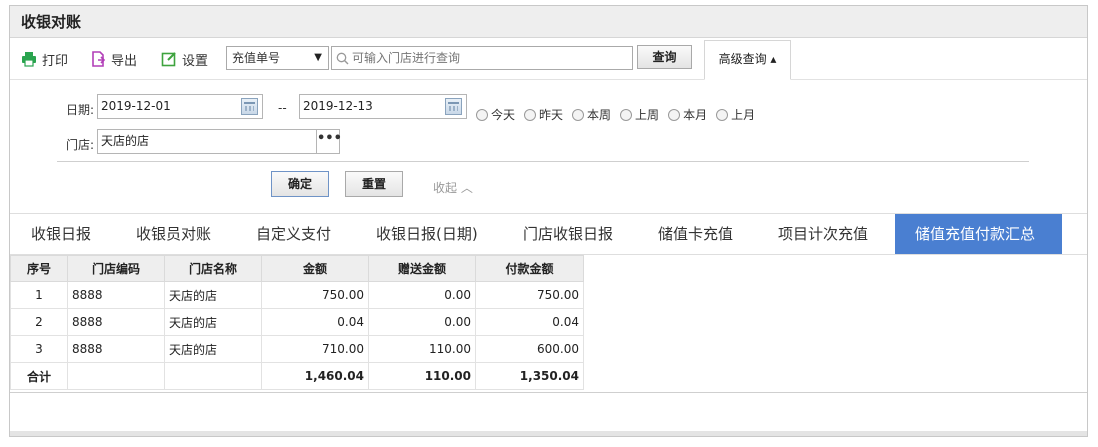 The width and height of the screenshot is (1098, 447). Describe the element at coordinates (823, 234) in the screenshot. I see `tab-item-count-recharge: 项目计次充值` at that location.